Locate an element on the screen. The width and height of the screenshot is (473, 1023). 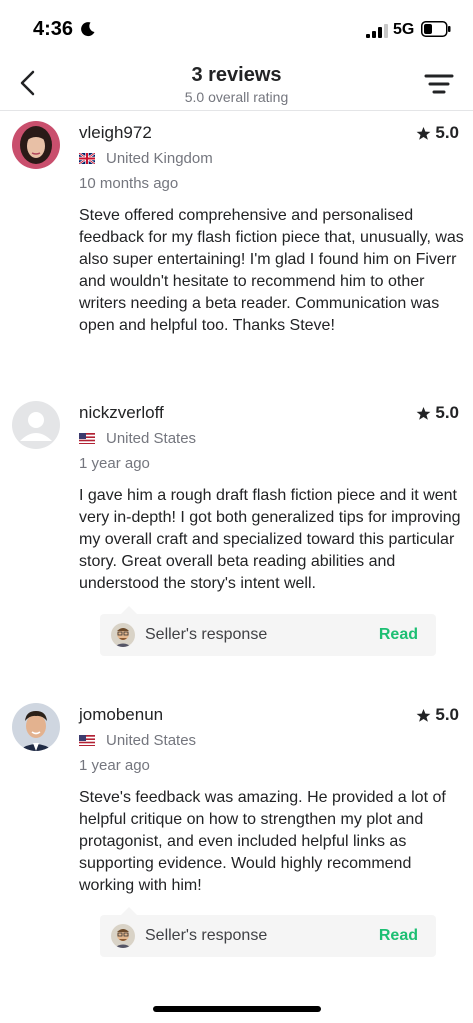
signal-bars-icon is located at coordinates (377, 31).